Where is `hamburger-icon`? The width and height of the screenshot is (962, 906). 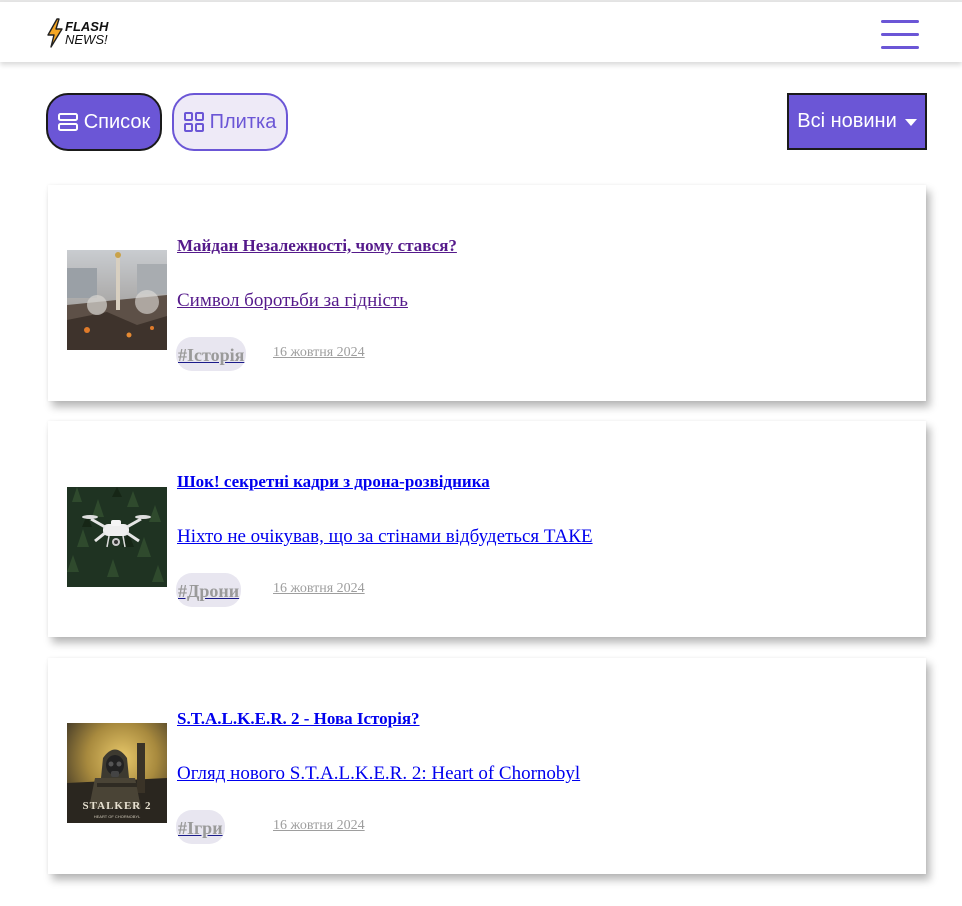
hamburger-icon is located at coordinates (900, 34).